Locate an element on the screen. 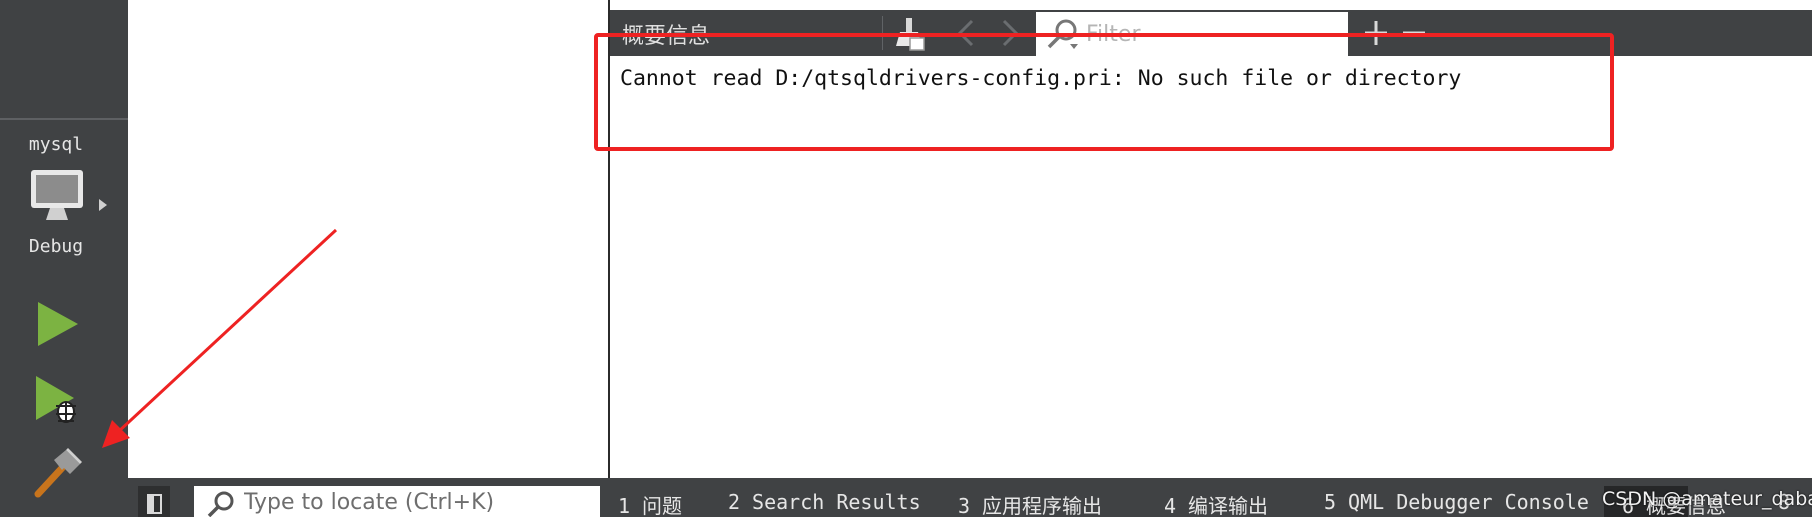 The image size is (1812, 517). locator-input is located at coordinates (419, 502).